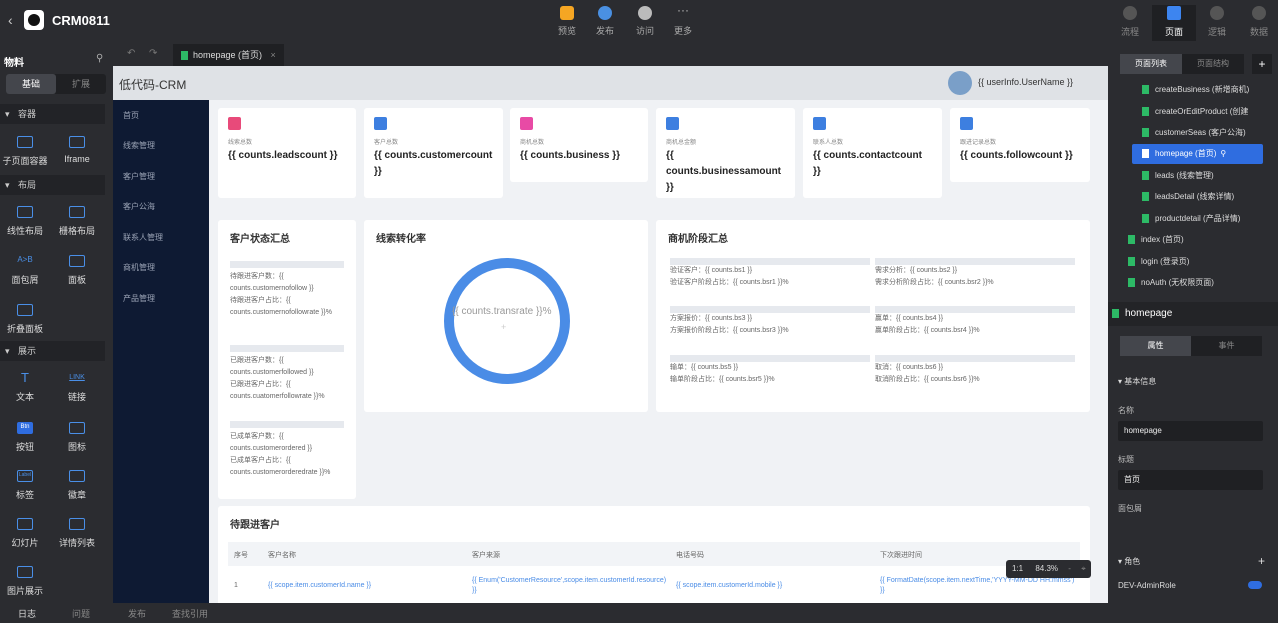 Image resolution: width=1278 pixels, height=623 pixels. I want to click on tab-properties: 属性, so click(1155, 346).